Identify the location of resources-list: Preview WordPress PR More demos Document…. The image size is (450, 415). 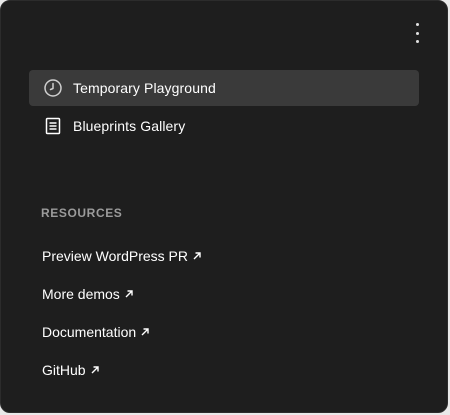
(122, 322).